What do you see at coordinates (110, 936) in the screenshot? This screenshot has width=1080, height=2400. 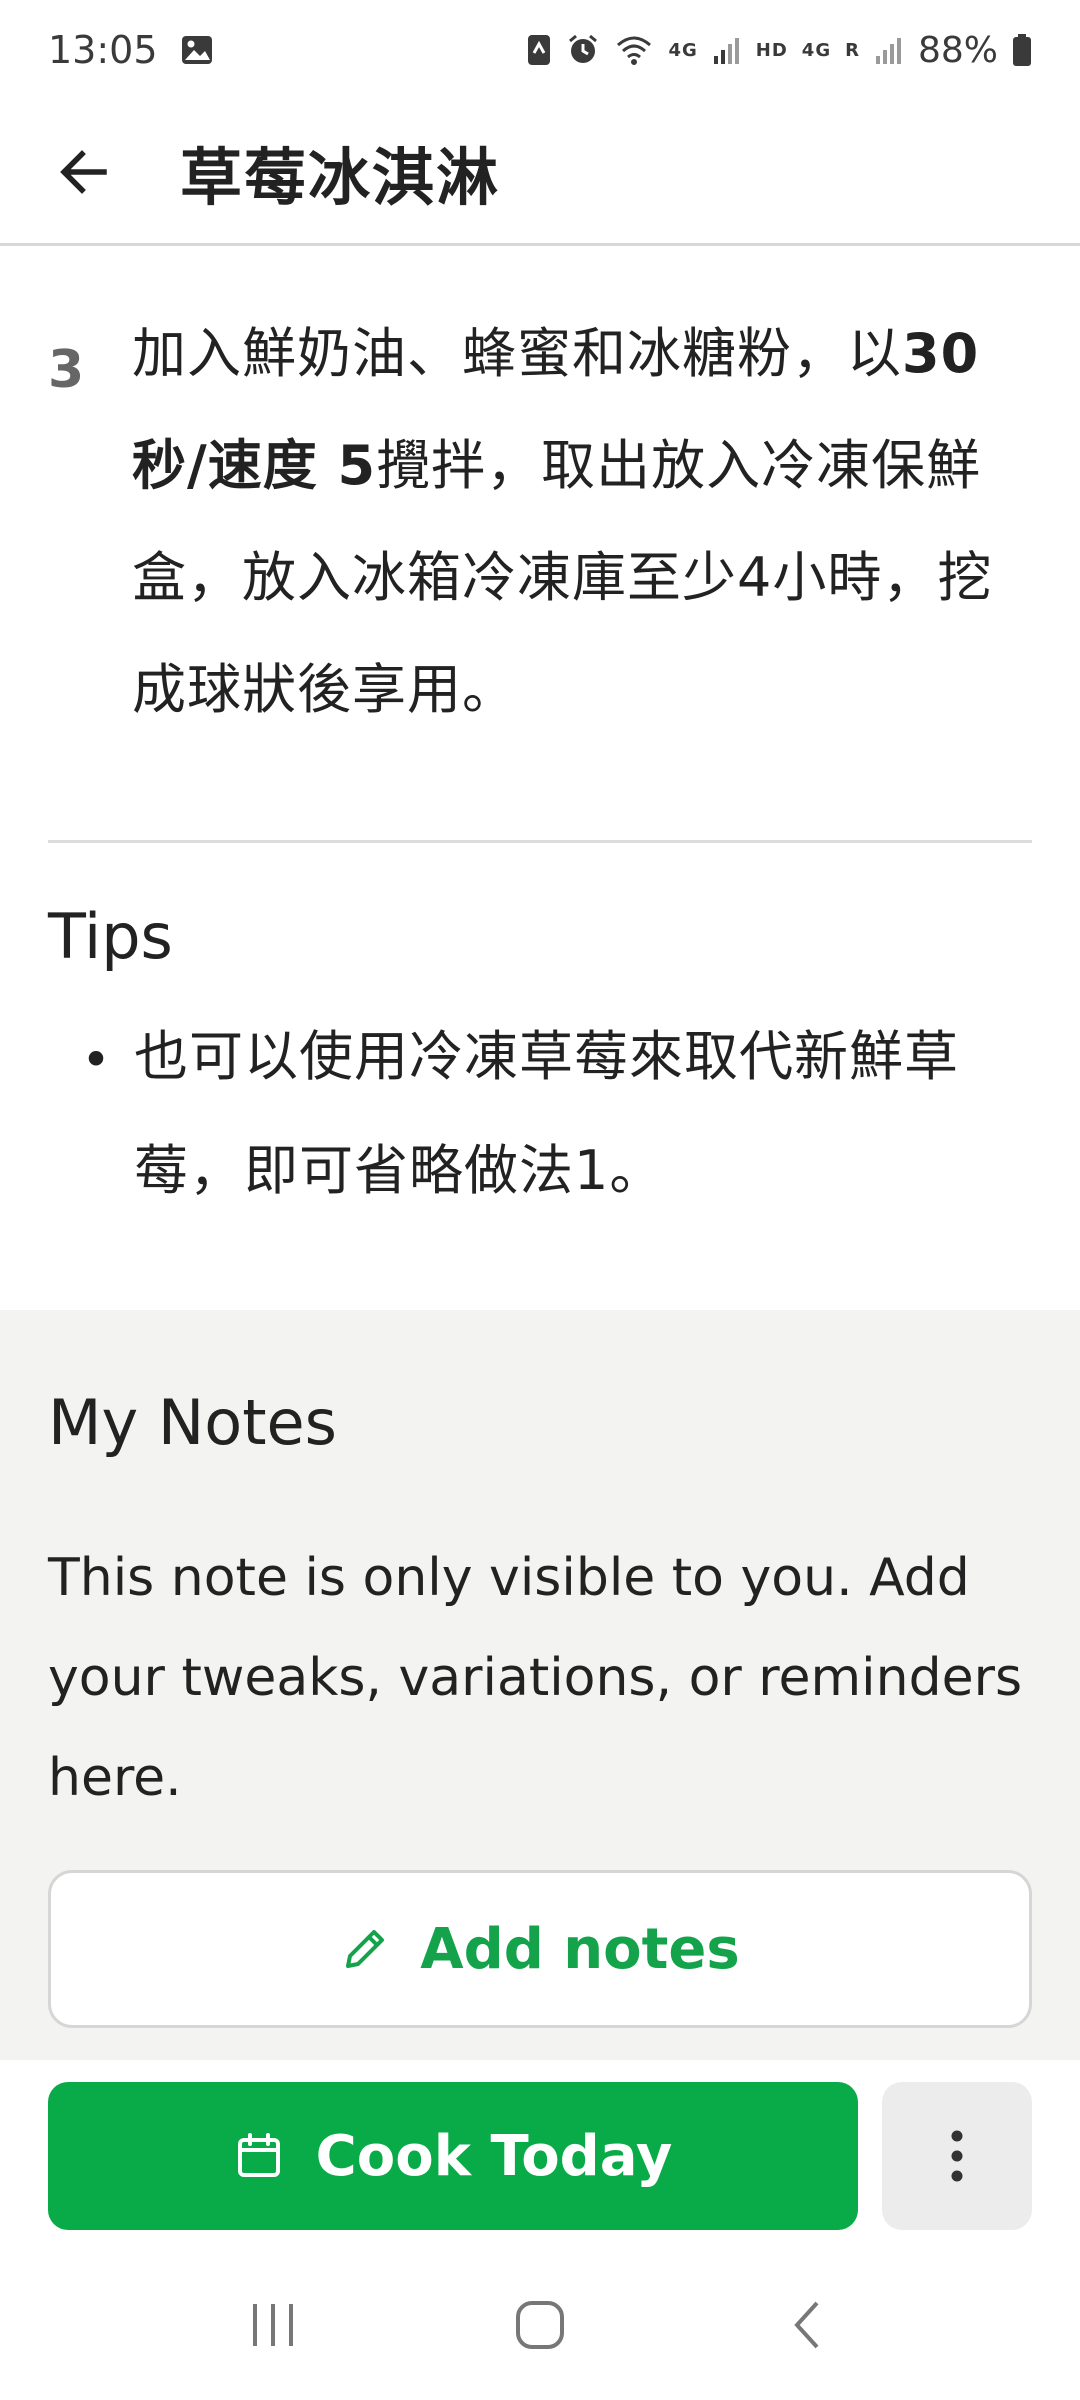 I see `tips-title: Tips` at bounding box center [110, 936].